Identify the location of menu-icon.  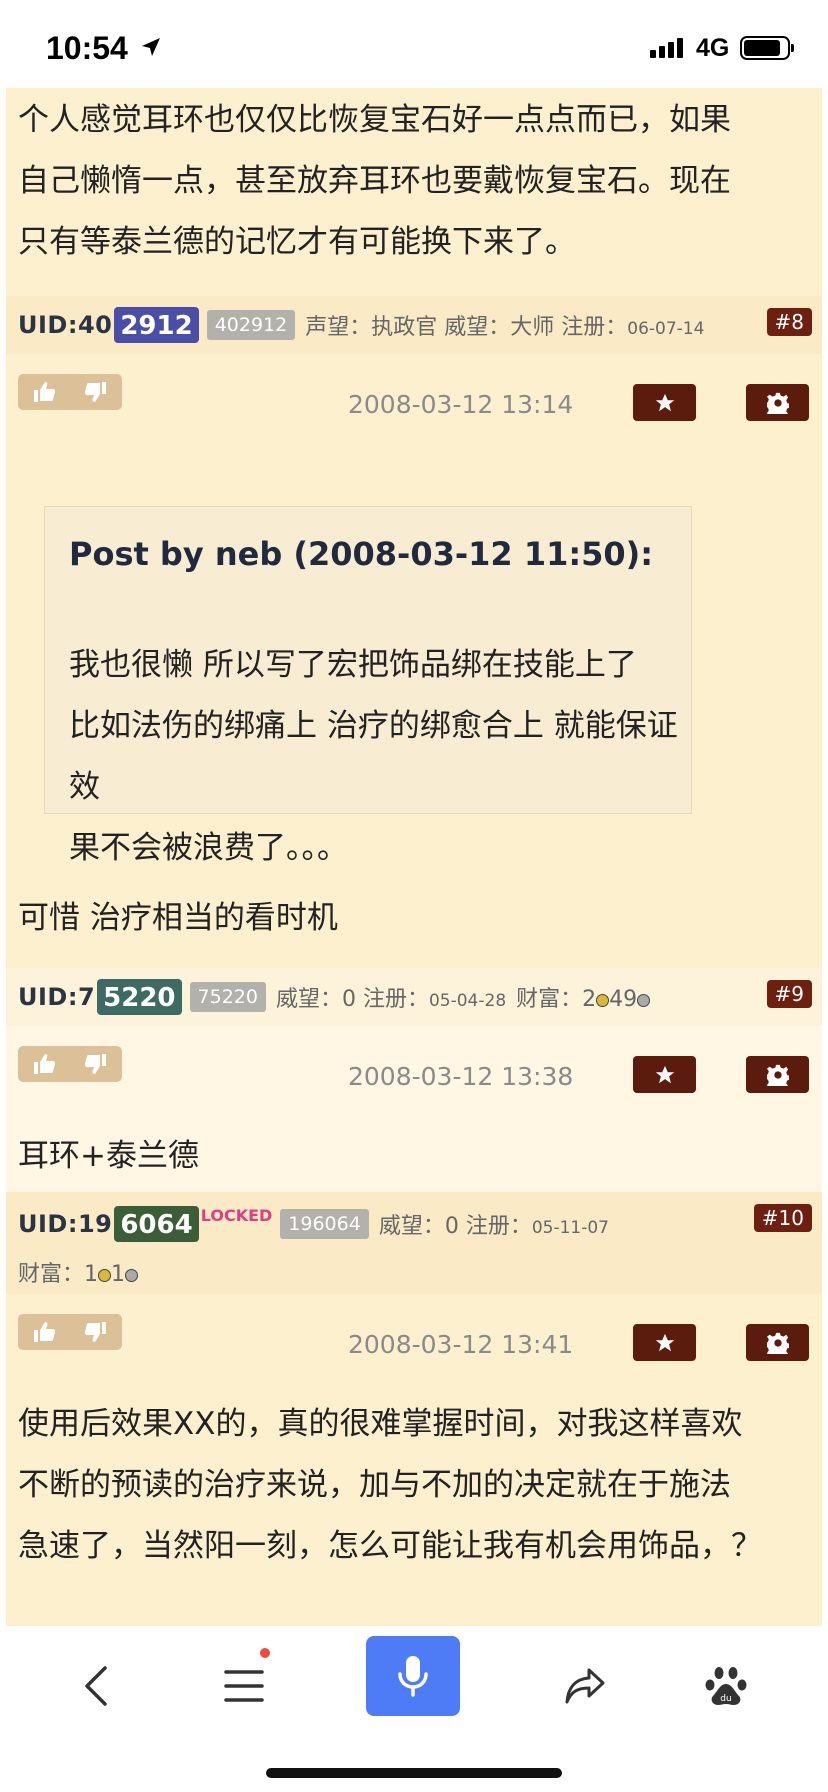
(244, 1686).